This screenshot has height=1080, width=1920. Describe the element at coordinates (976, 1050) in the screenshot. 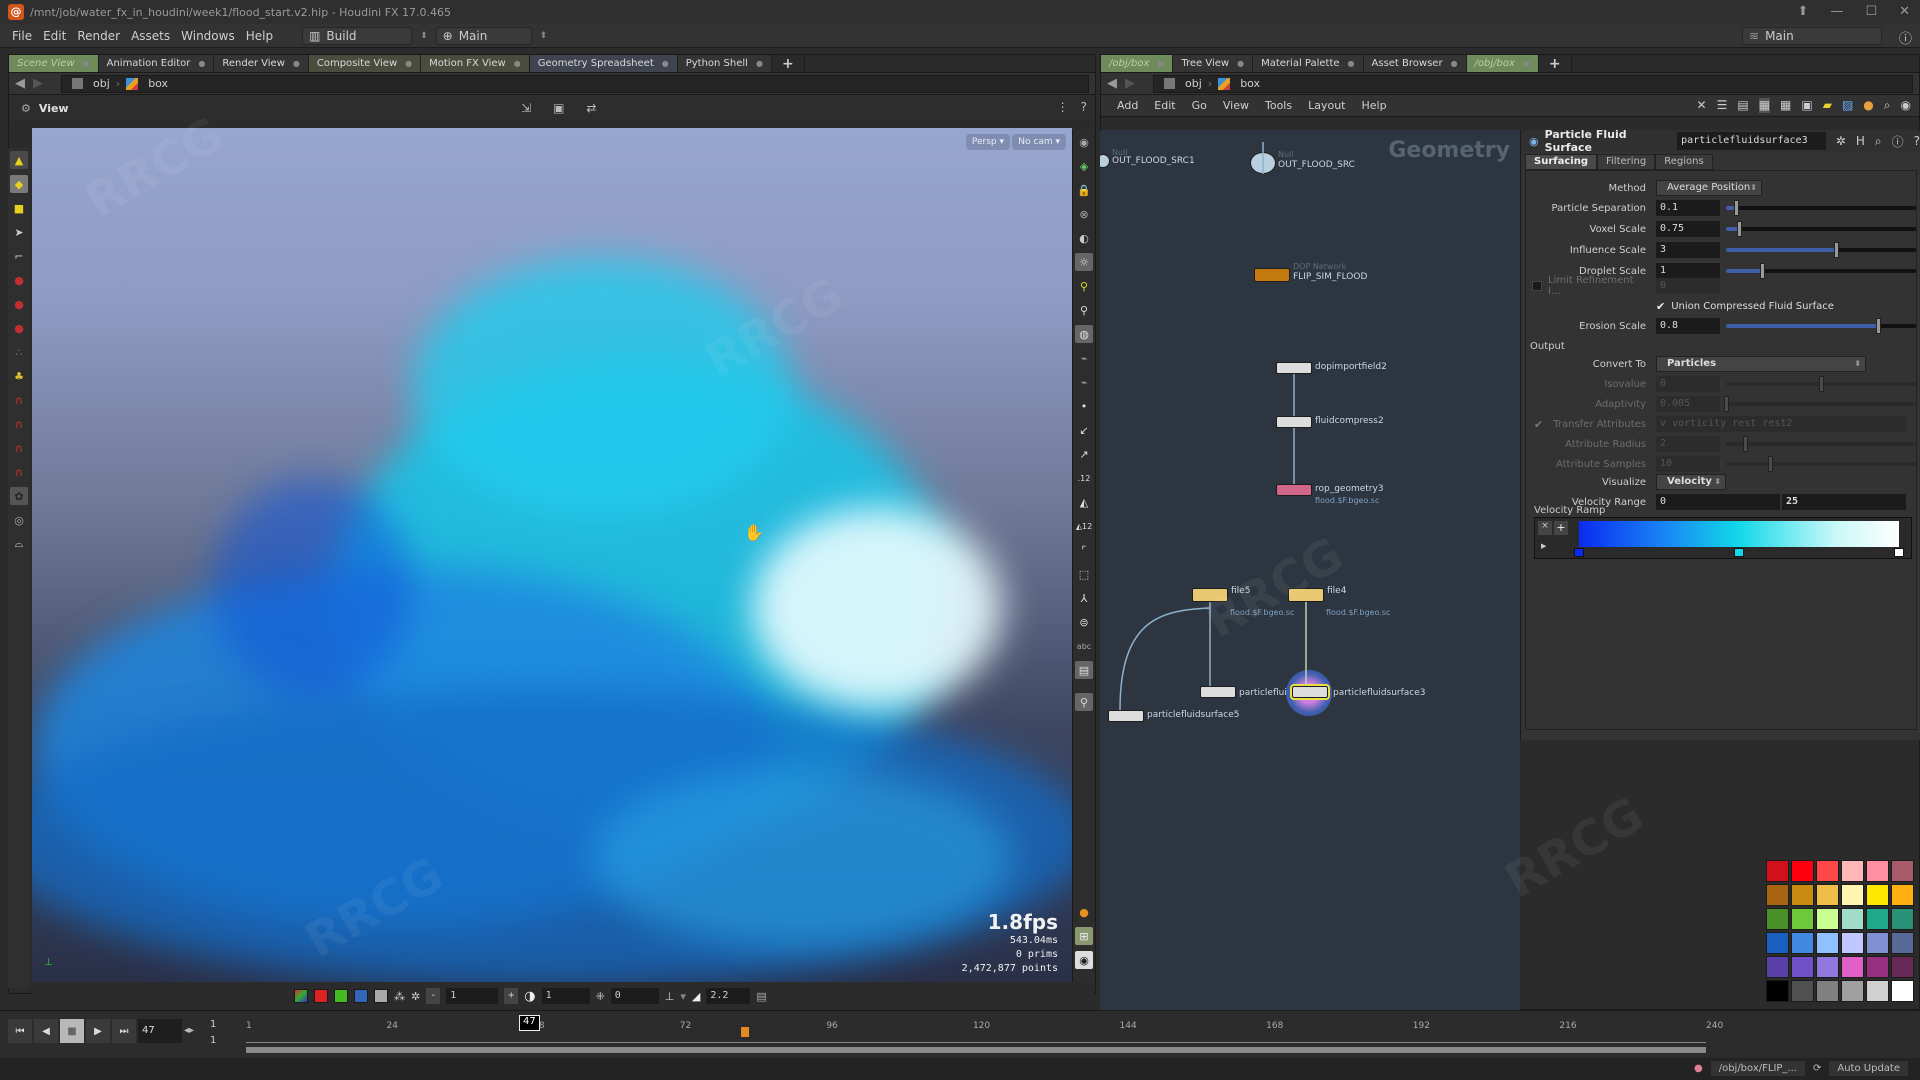

I see `playback-range-bar` at that location.